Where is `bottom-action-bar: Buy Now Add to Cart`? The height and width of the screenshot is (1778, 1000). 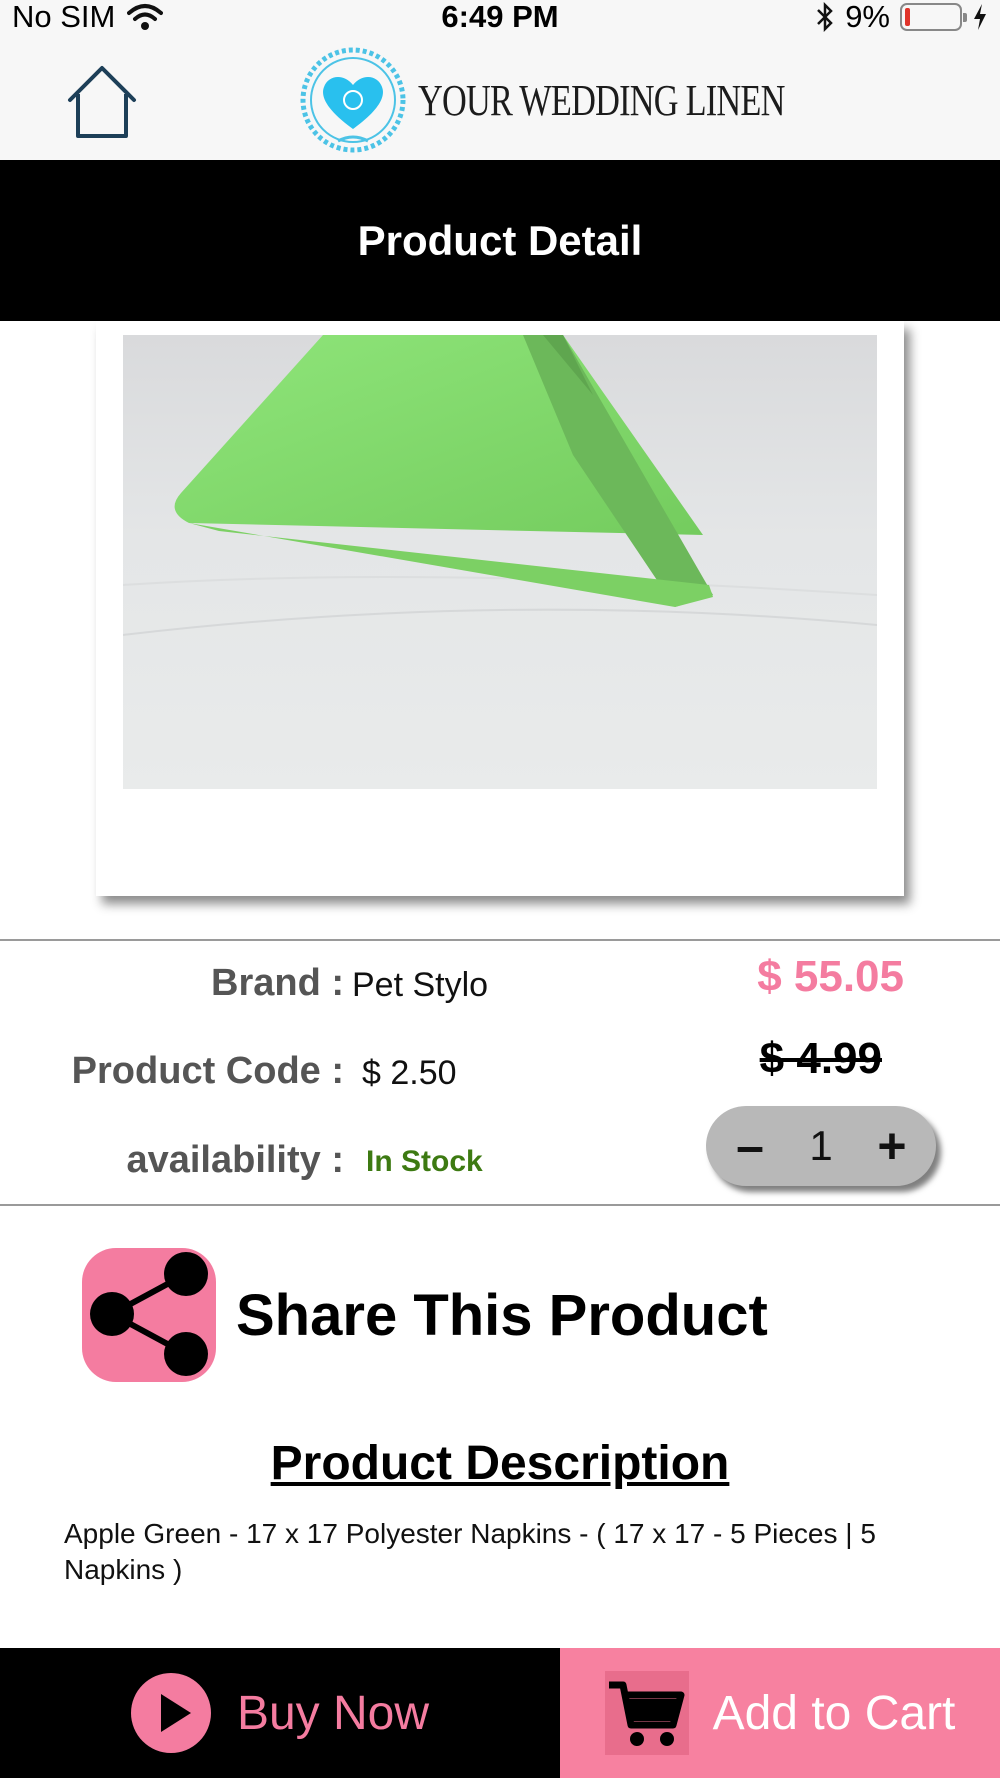 bottom-action-bar: Buy Now Add to Cart is located at coordinates (500, 1713).